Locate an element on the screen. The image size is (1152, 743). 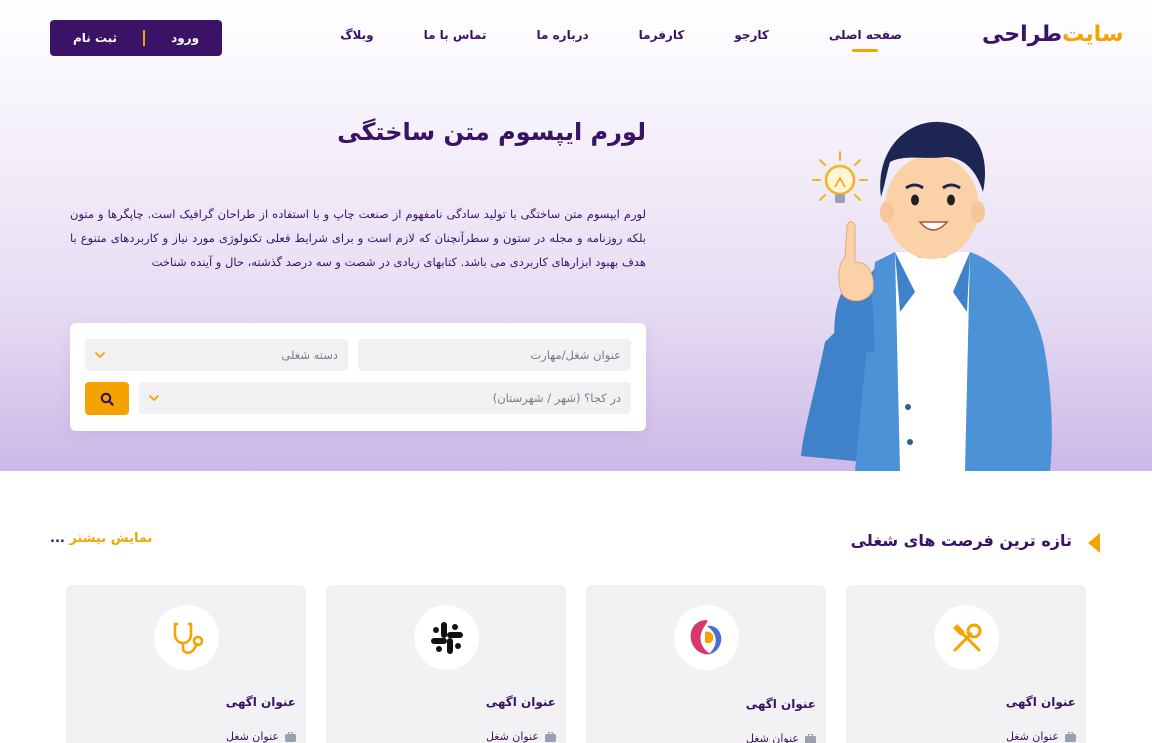
nav-home: صفحه اصلی is located at coordinates (865, 35).